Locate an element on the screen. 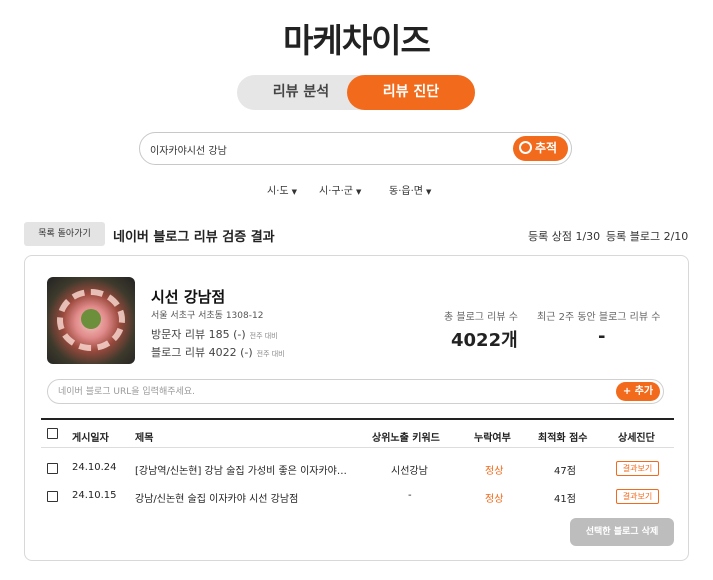  header-date: 게시일자 is located at coordinates (90, 438).